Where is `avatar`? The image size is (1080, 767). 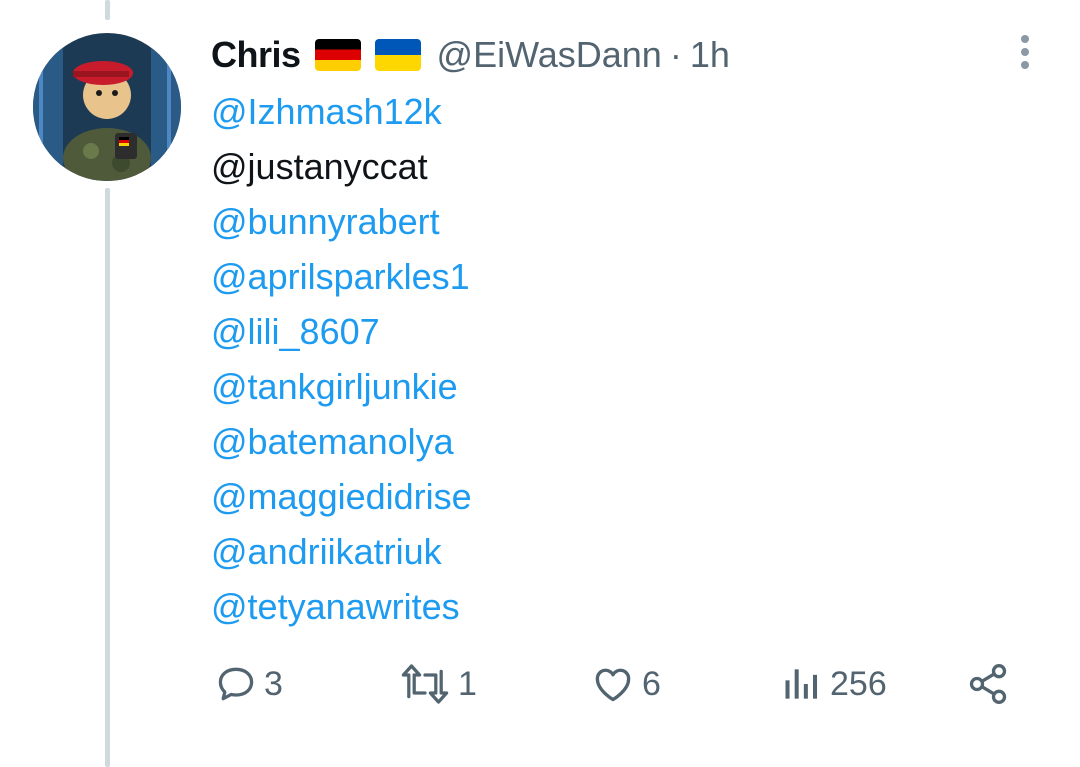
avatar is located at coordinates (107, 107).